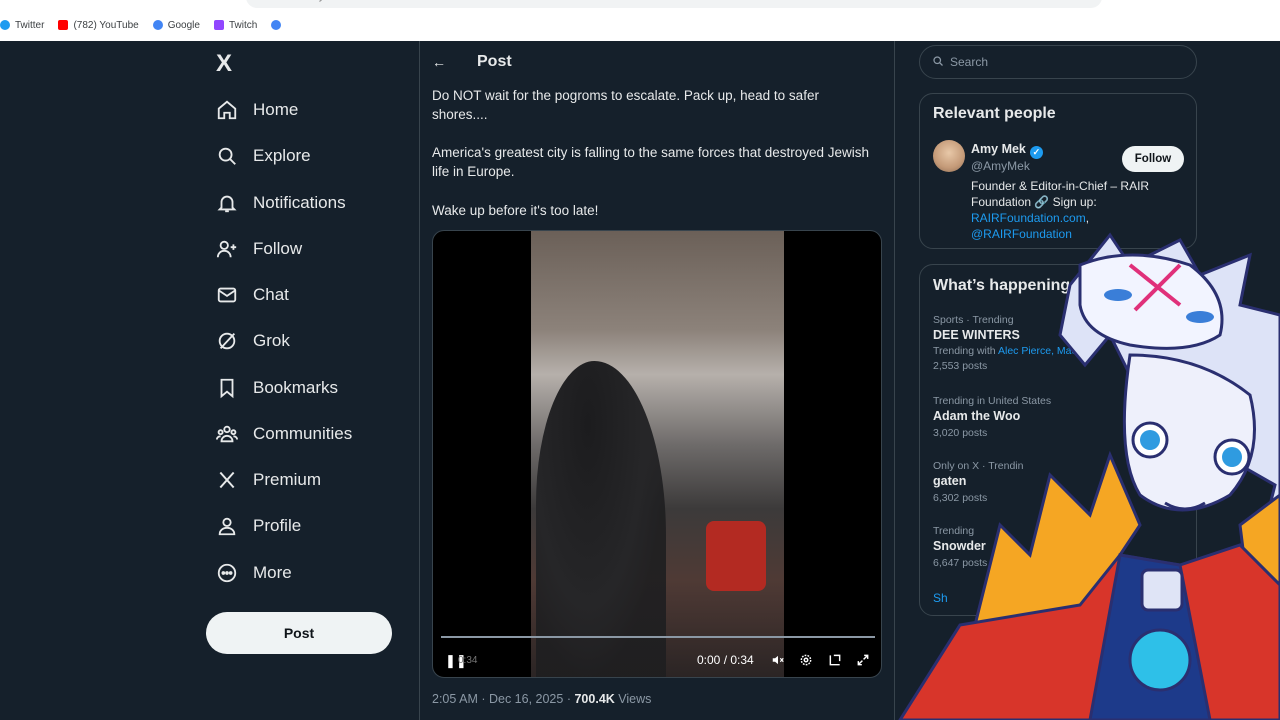 The width and height of the screenshot is (1280, 720). Describe the element at coordinates (176, 25) in the screenshot. I see `bookmark-google: Google` at that location.